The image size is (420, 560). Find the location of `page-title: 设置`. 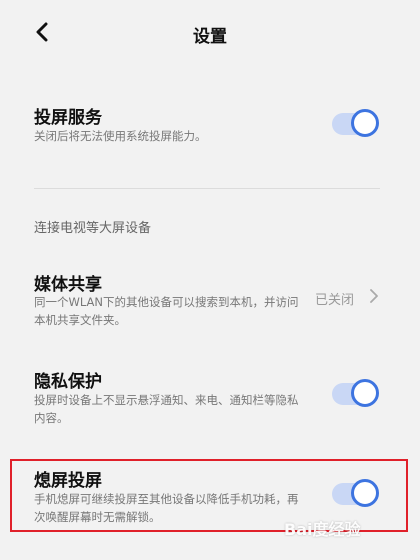

page-title: 设置 is located at coordinates (210, 37).